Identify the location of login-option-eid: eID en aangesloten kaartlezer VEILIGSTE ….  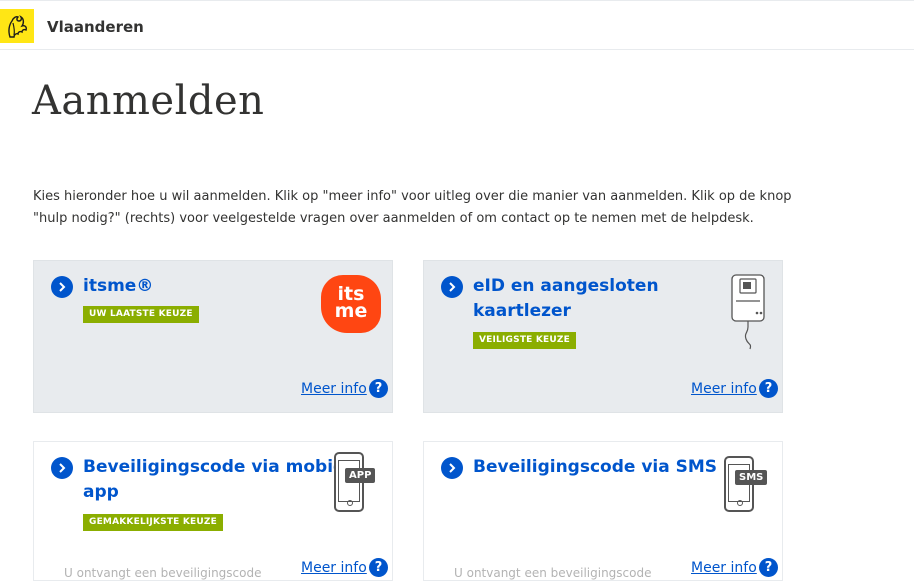
(603, 336).